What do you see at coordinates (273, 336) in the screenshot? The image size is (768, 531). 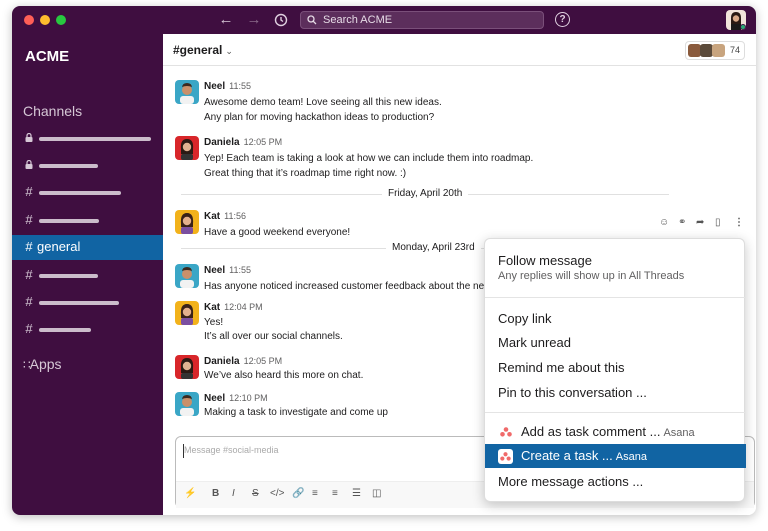 I see `message-text: It’s all over our social channels.` at bounding box center [273, 336].